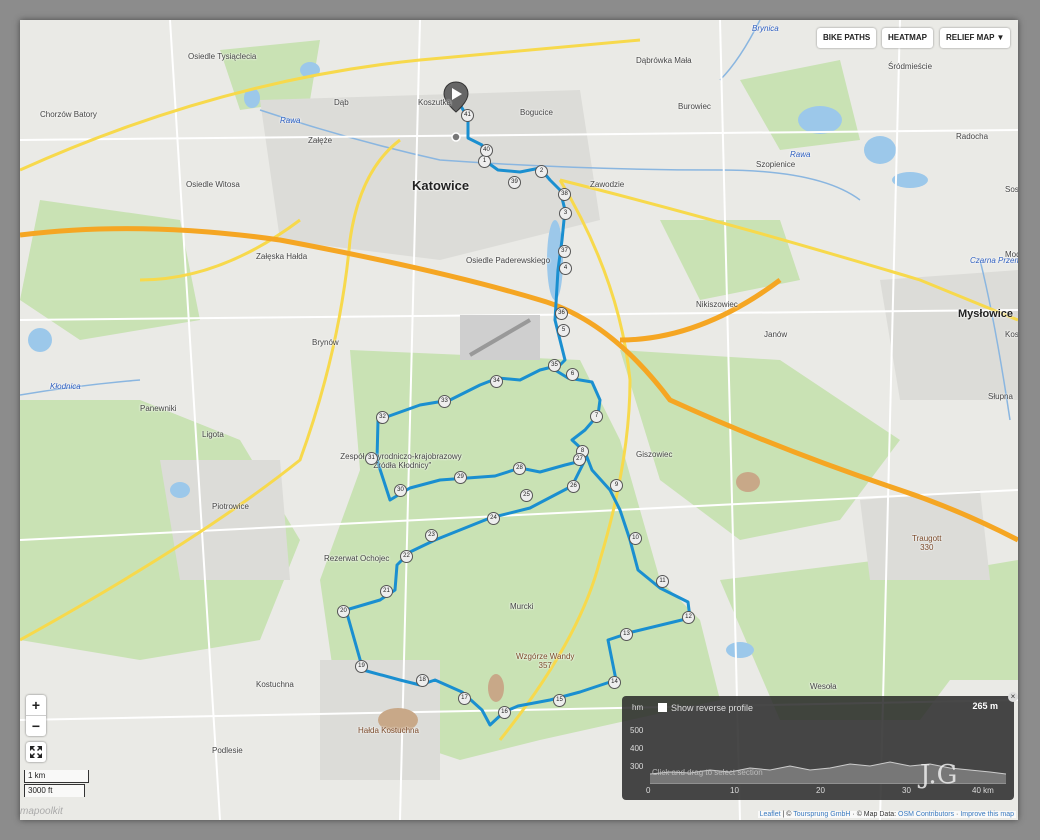 The height and width of the screenshot is (840, 1040). What do you see at coordinates (573, 486) in the screenshot?
I see `waypoint-marker: 26` at bounding box center [573, 486].